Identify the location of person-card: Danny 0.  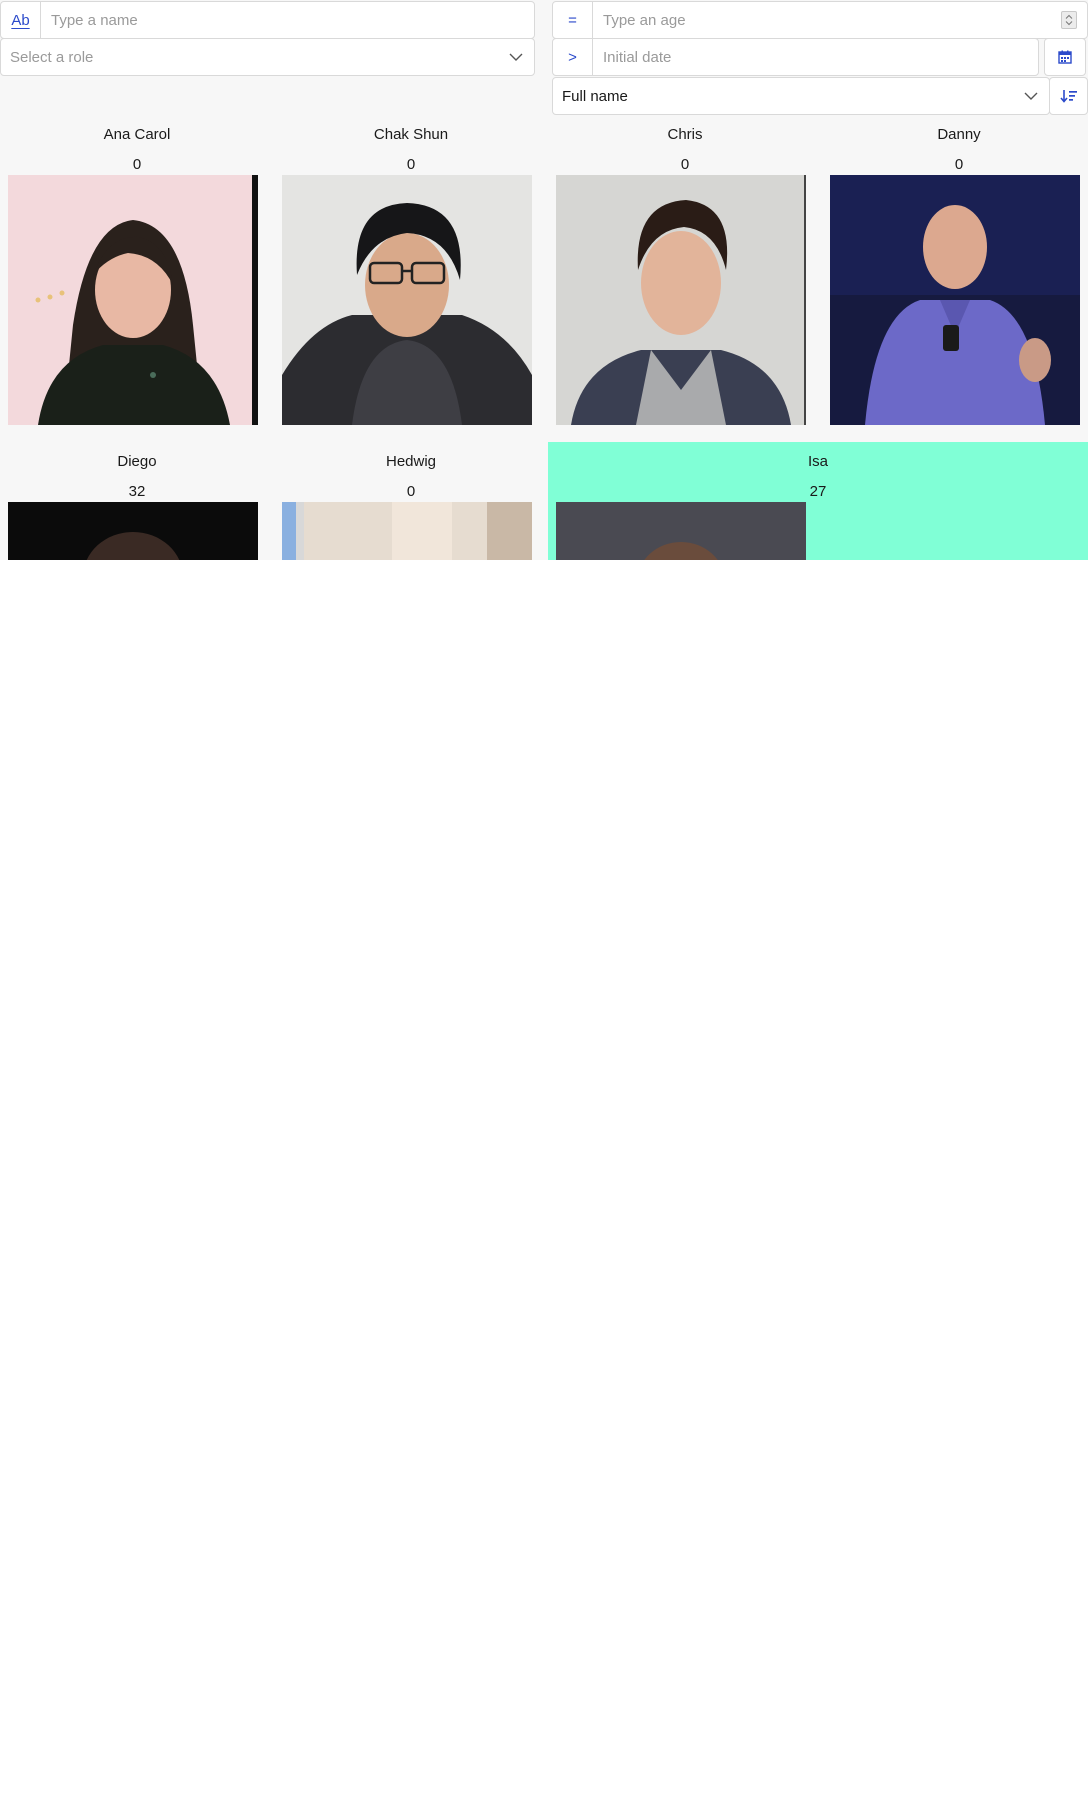
(955, 278).